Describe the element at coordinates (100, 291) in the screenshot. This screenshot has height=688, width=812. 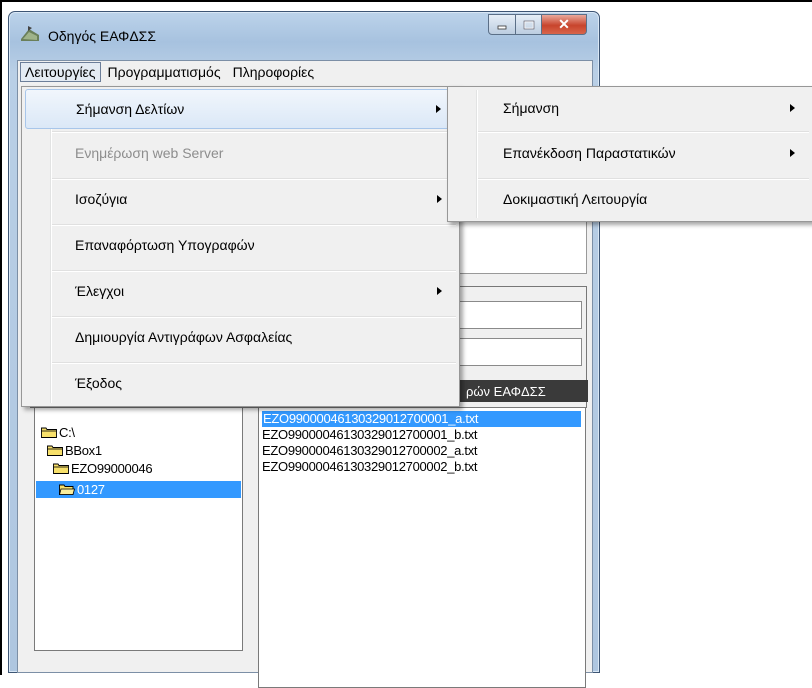
I see `menu-item-label: Έλεγχοι` at that location.